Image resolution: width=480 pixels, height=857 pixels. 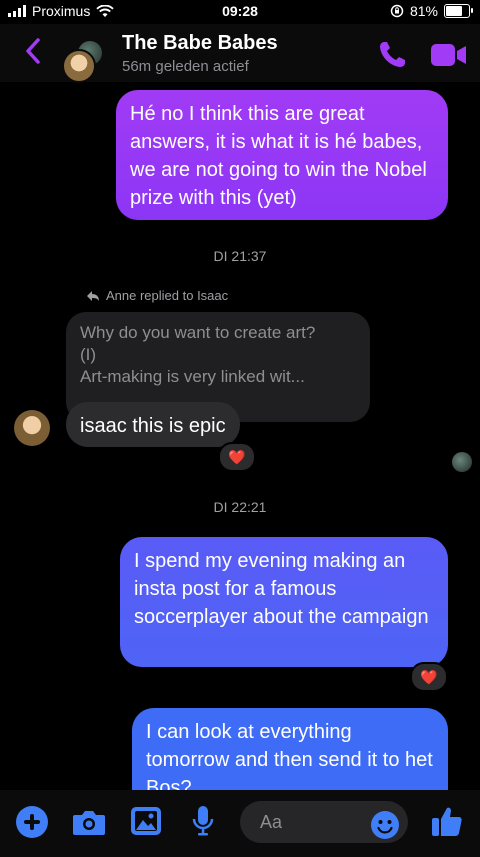 I want to click on phone-icon, so click(x=392, y=55).